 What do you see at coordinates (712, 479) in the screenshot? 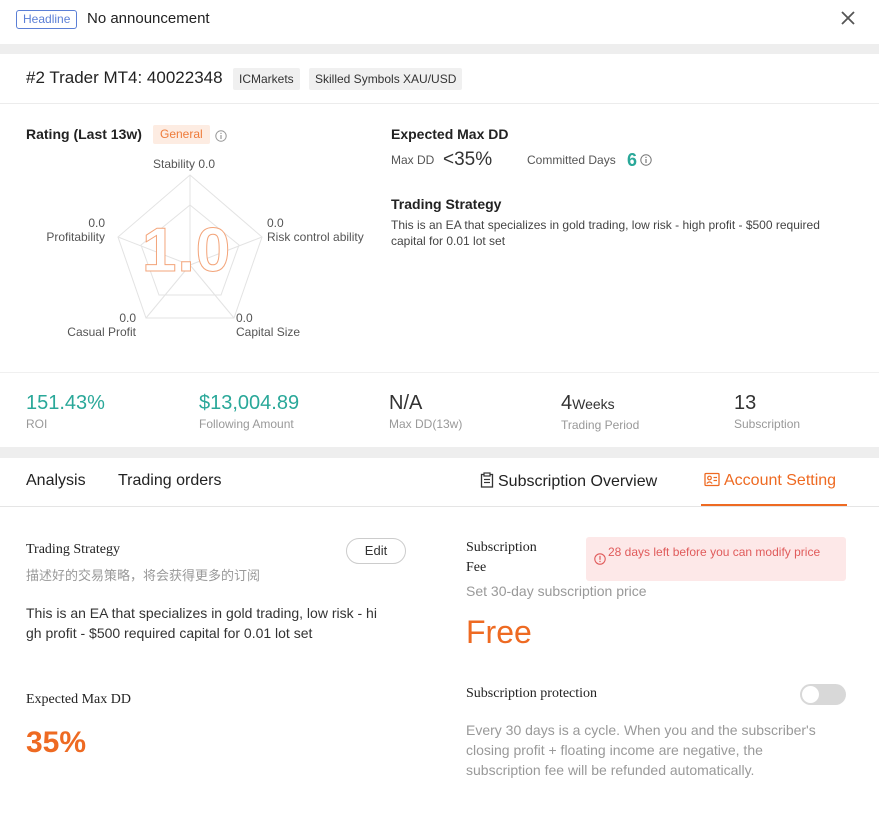
I see `account-card-icon` at bounding box center [712, 479].